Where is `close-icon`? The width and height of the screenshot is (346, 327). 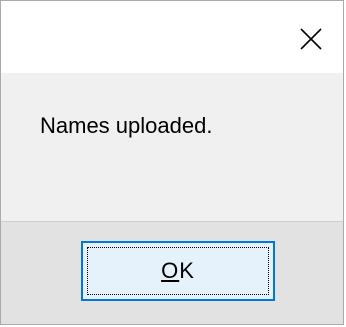 close-icon is located at coordinates (311, 39).